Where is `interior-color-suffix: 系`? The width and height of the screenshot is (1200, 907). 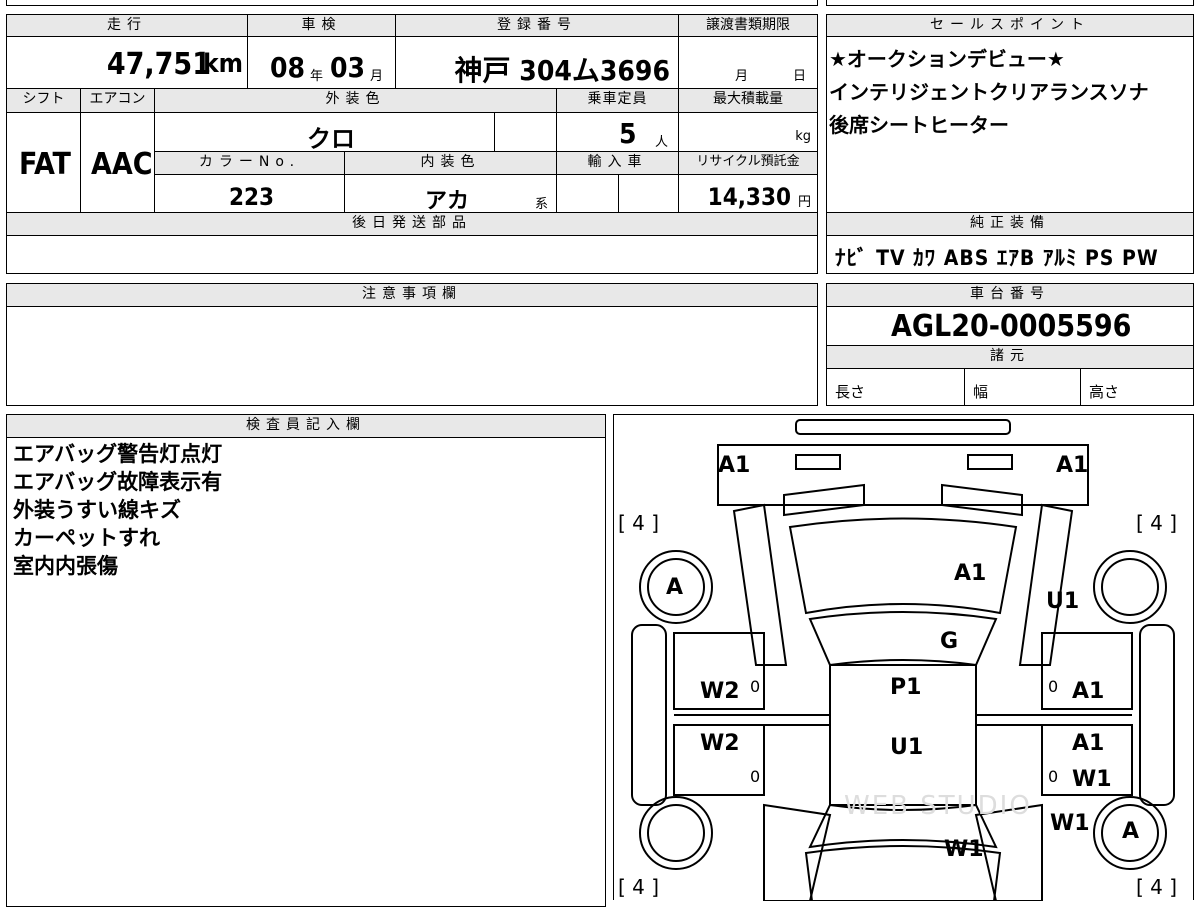
interior-color-suffix: 系 is located at coordinates (542, 204).